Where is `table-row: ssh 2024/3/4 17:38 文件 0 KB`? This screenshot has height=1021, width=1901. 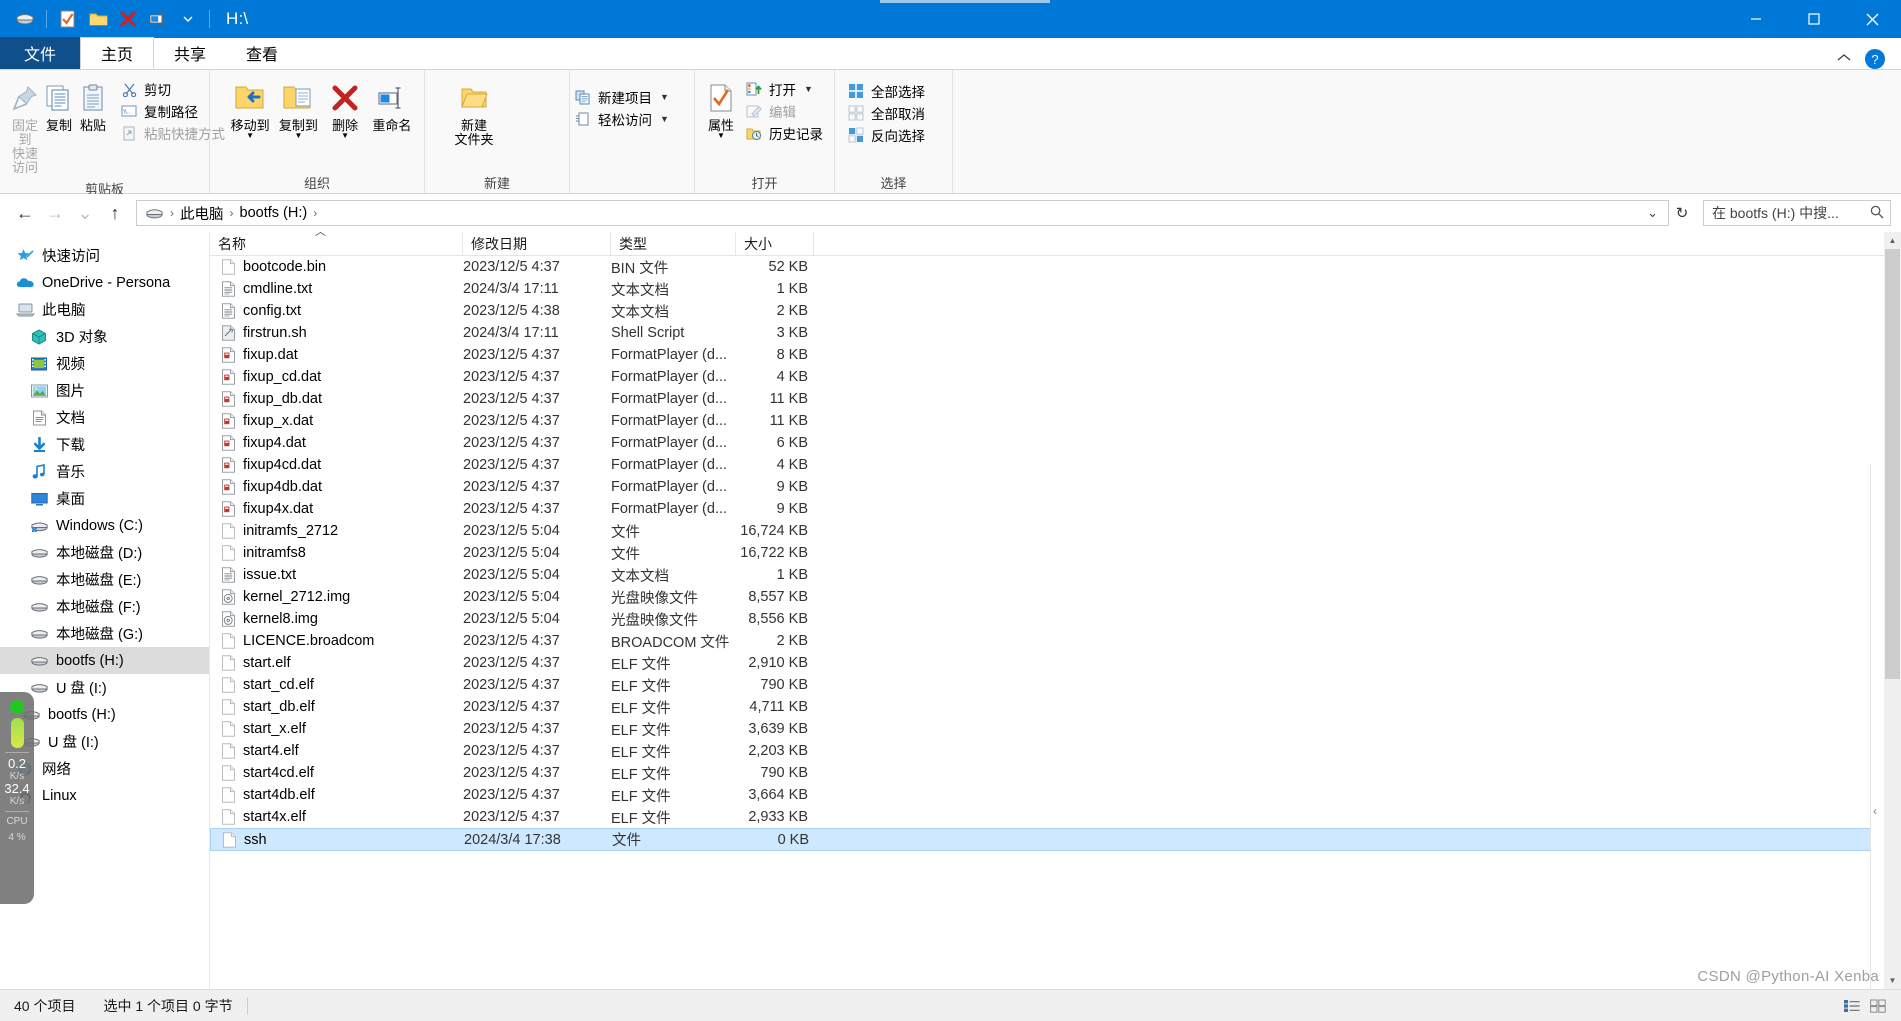 table-row: ssh 2024/3/4 17:38 文件 0 KB is located at coordinates (1055, 839).